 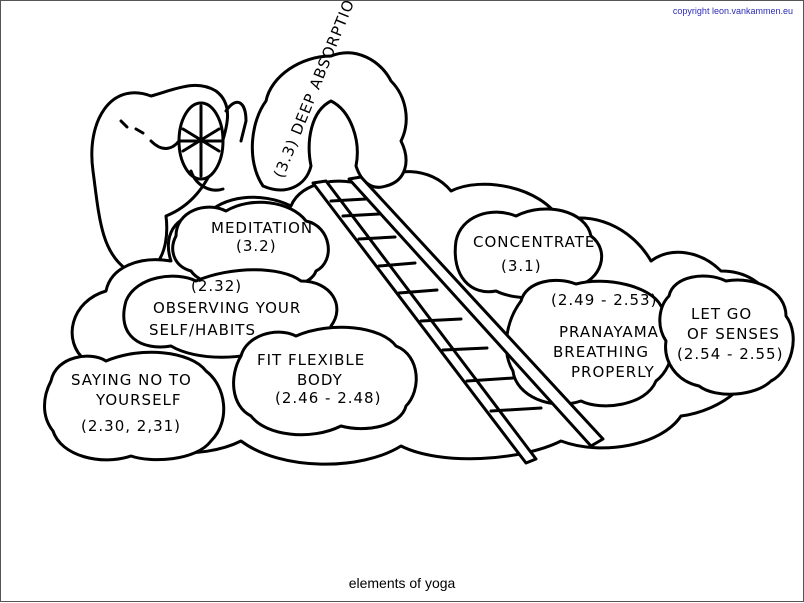 What do you see at coordinates (320, 380) in the screenshot?
I see `label-fit-body-line2: BODY` at bounding box center [320, 380].